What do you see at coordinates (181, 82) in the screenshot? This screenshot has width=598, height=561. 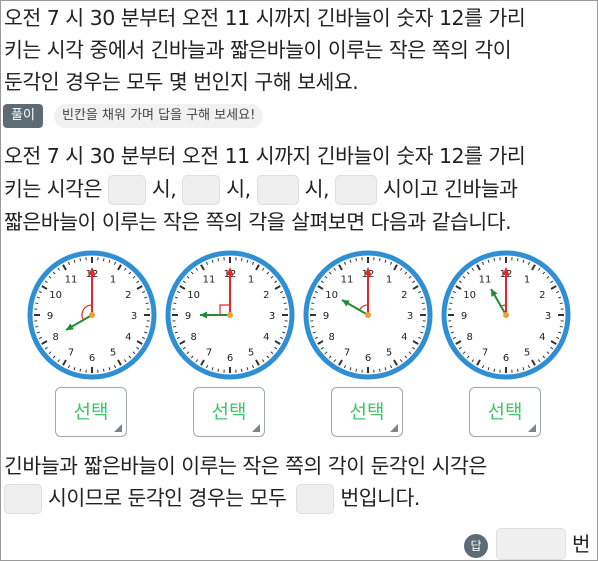 I see `problem-line-3: 둔각인 경우는 모두 몇 번인지 구해 보세요.` at bounding box center [181, 82].